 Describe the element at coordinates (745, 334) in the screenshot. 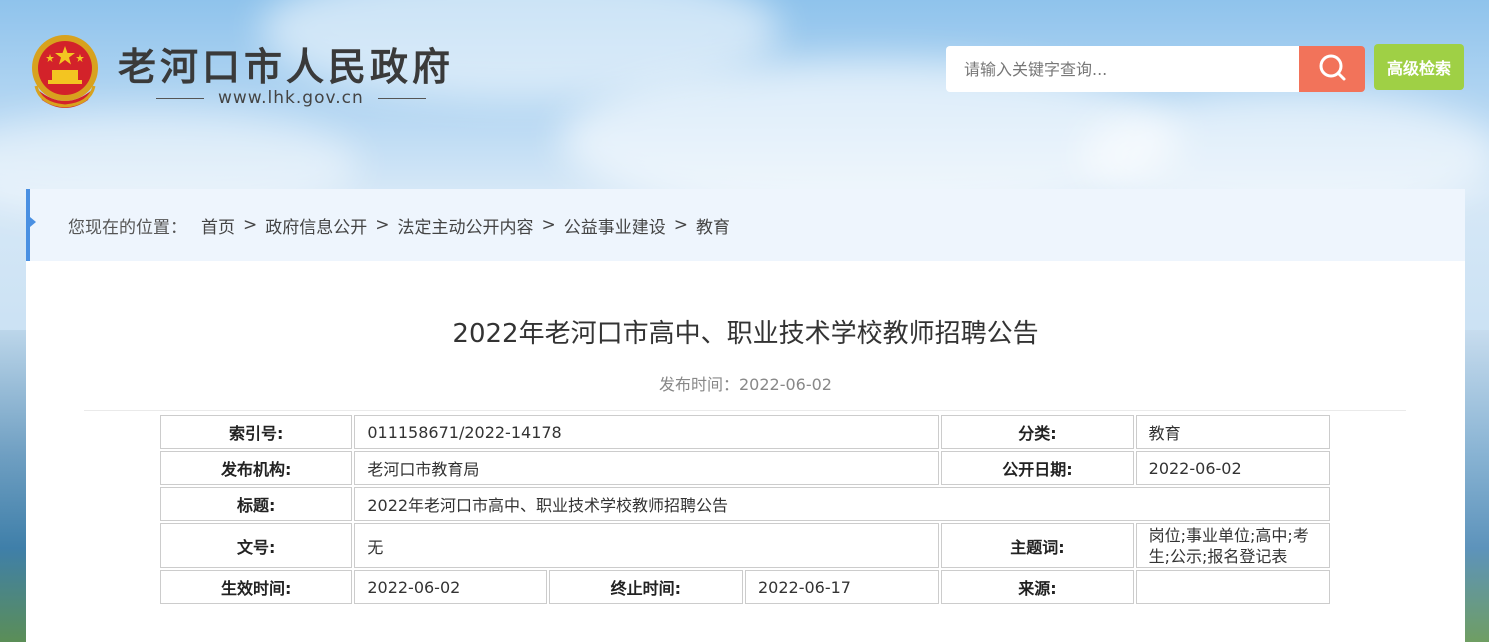

I see `article-title: 2022年老河口市高中、职业技术学校教师招聘公告` at that location.